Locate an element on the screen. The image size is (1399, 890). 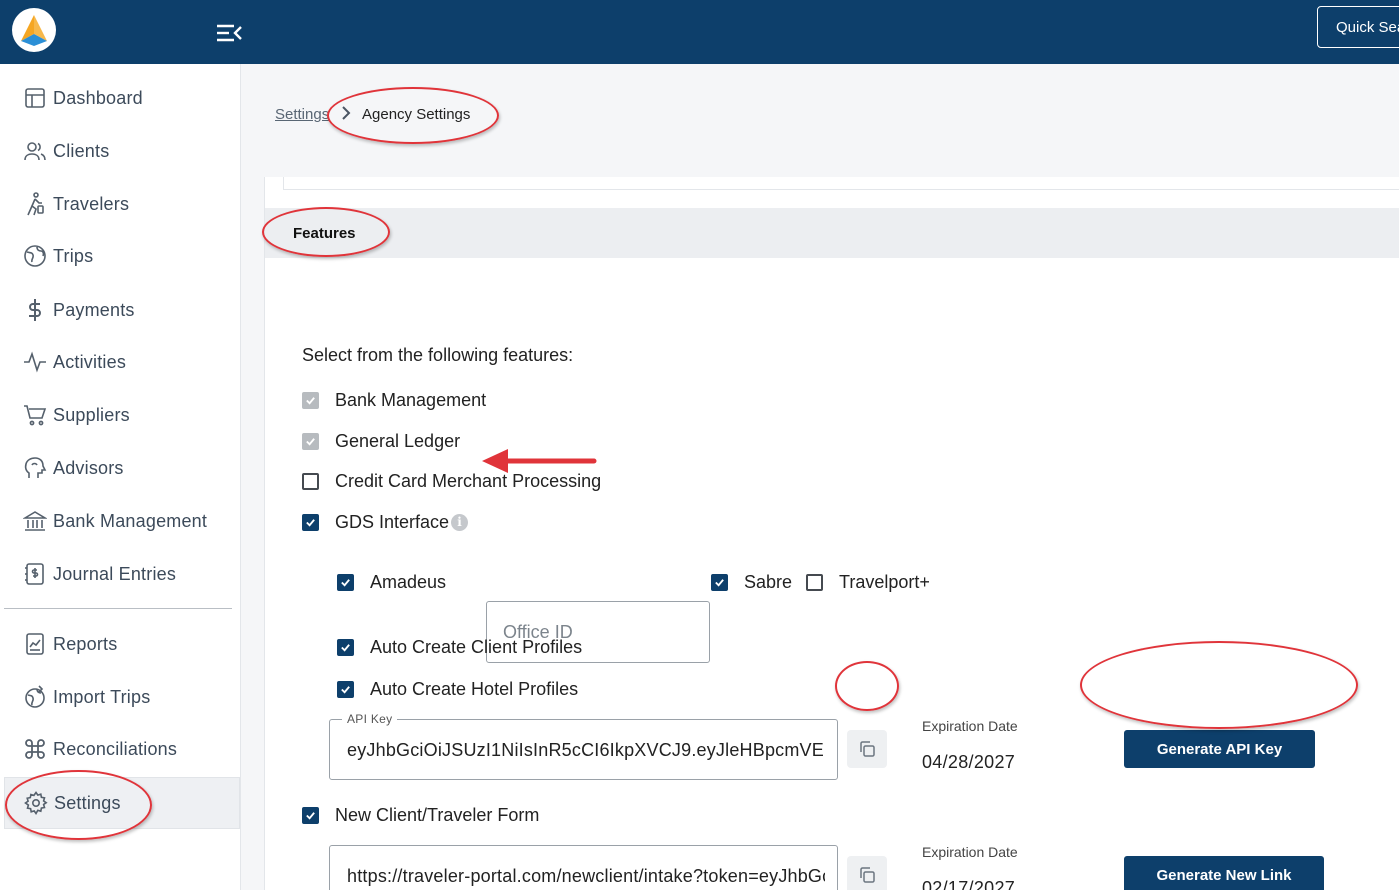
sidebar-item-label: Settings is located at coordinates (87, 802).